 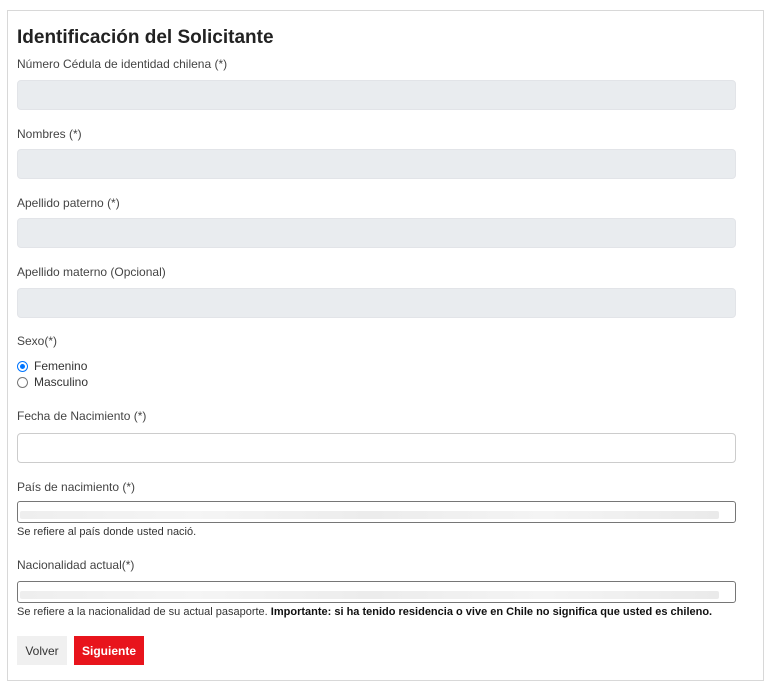 I want to click on radio-femenino: Femenino, so click(x=52, y=366).